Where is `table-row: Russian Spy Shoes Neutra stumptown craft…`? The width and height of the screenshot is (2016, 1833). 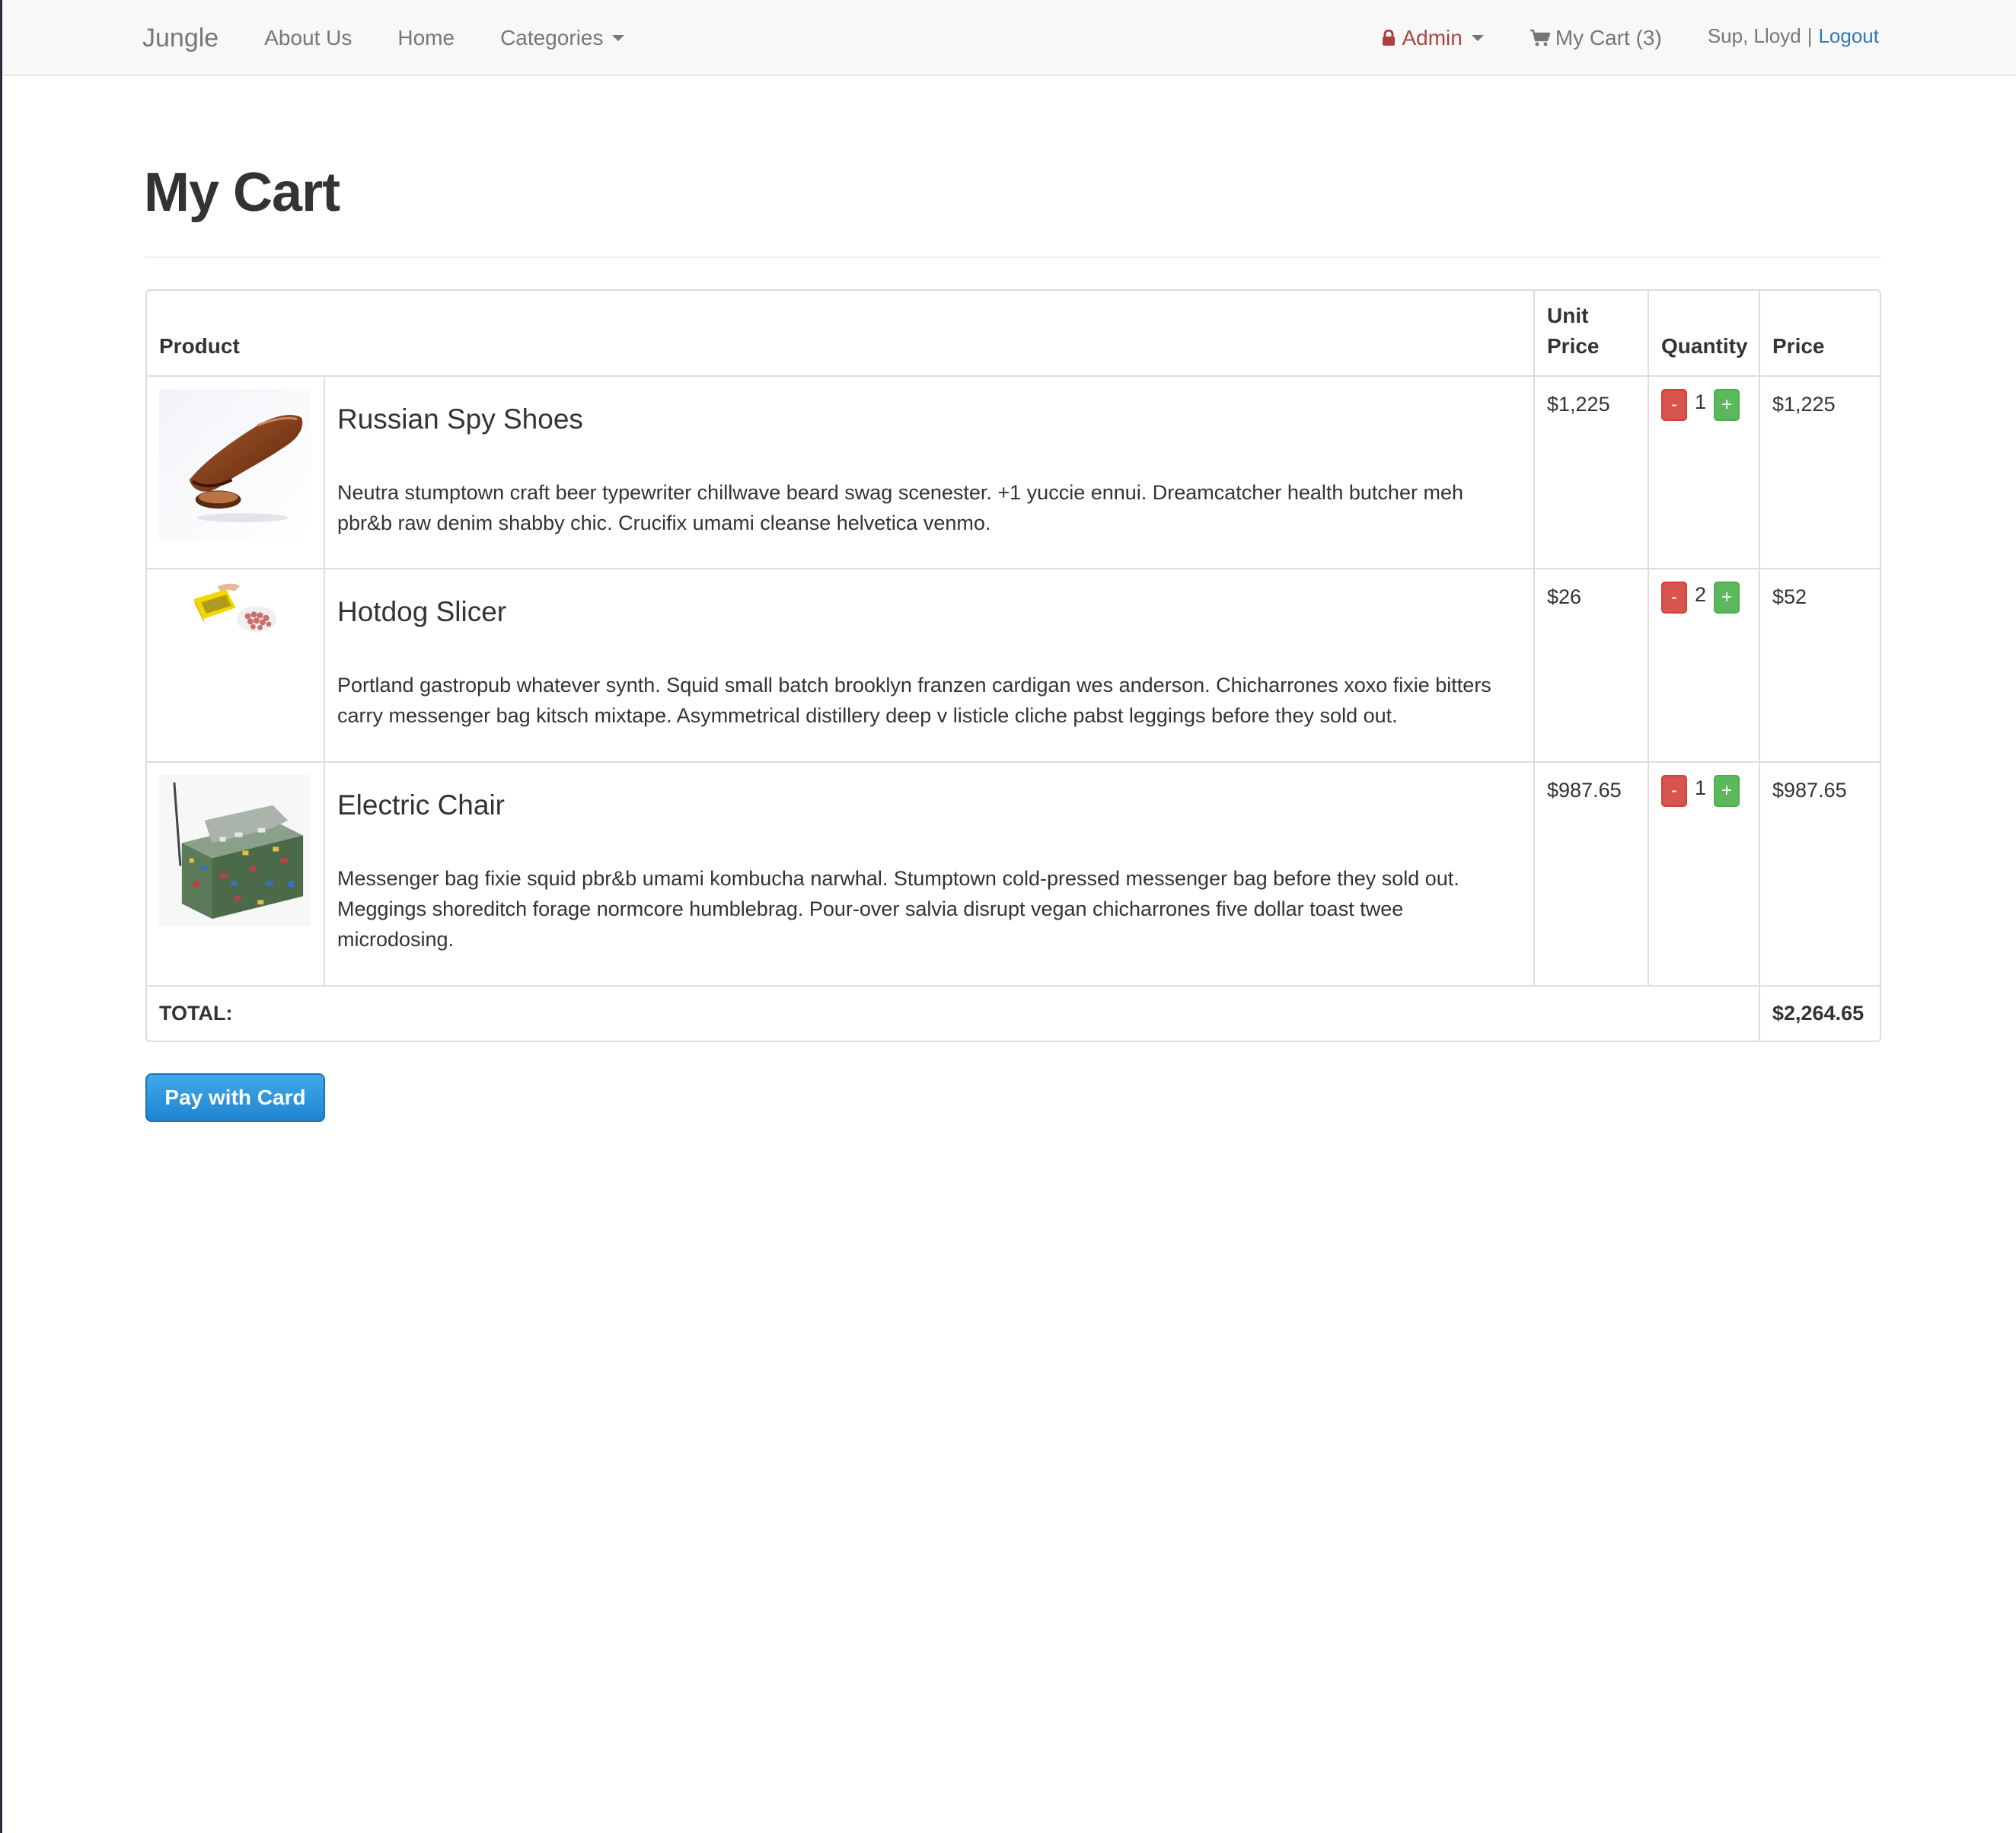
table-row: Russian Spy Shoes Neutra stumptown craft… is located at coordinates (1013, 472).